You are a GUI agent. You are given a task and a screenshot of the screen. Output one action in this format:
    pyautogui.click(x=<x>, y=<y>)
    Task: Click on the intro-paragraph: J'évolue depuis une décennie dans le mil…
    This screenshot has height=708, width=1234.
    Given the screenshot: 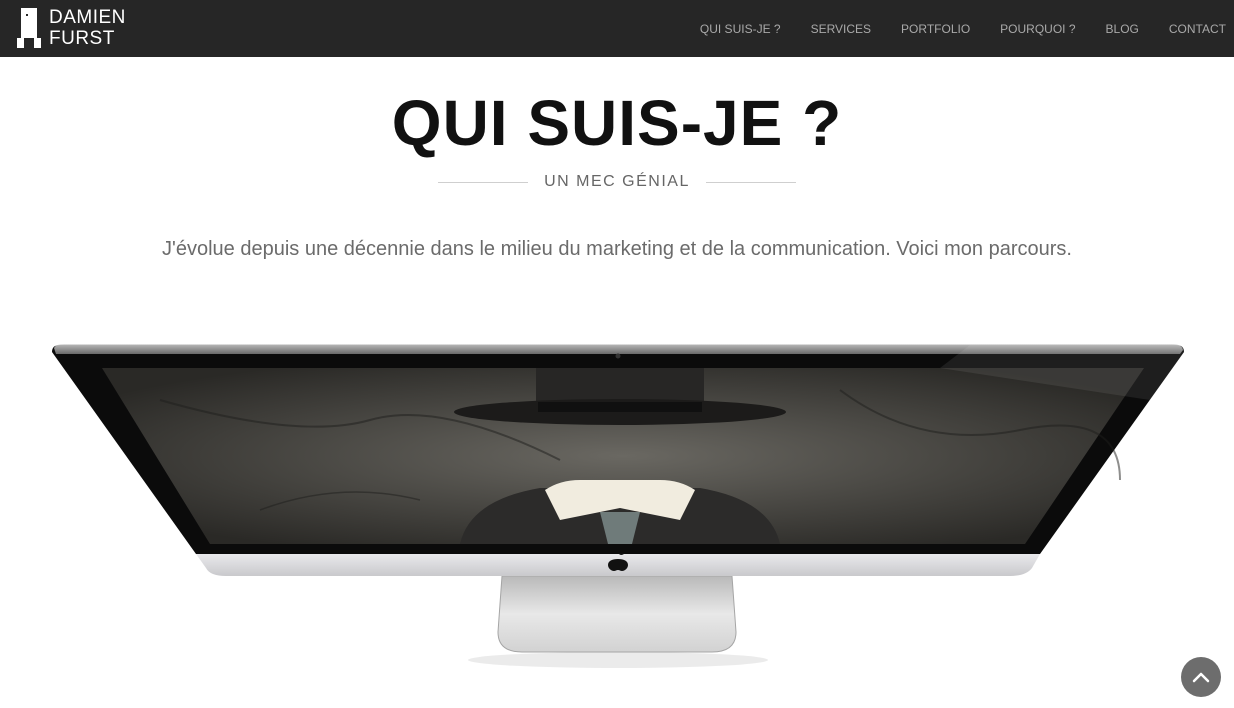 What is the action you would take?
    pyautogui.click(x=617, y=249)
    